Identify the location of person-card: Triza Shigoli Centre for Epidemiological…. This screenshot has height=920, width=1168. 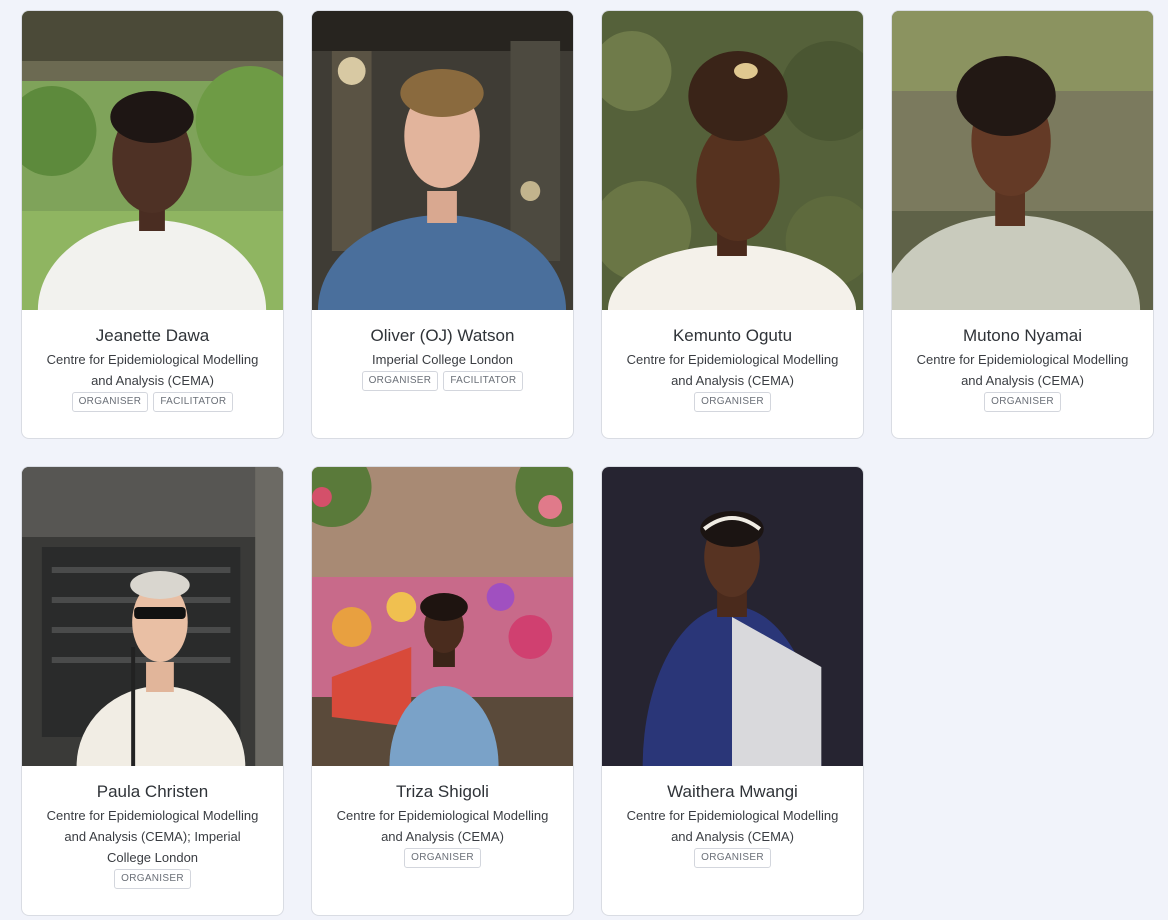
(442, 691).